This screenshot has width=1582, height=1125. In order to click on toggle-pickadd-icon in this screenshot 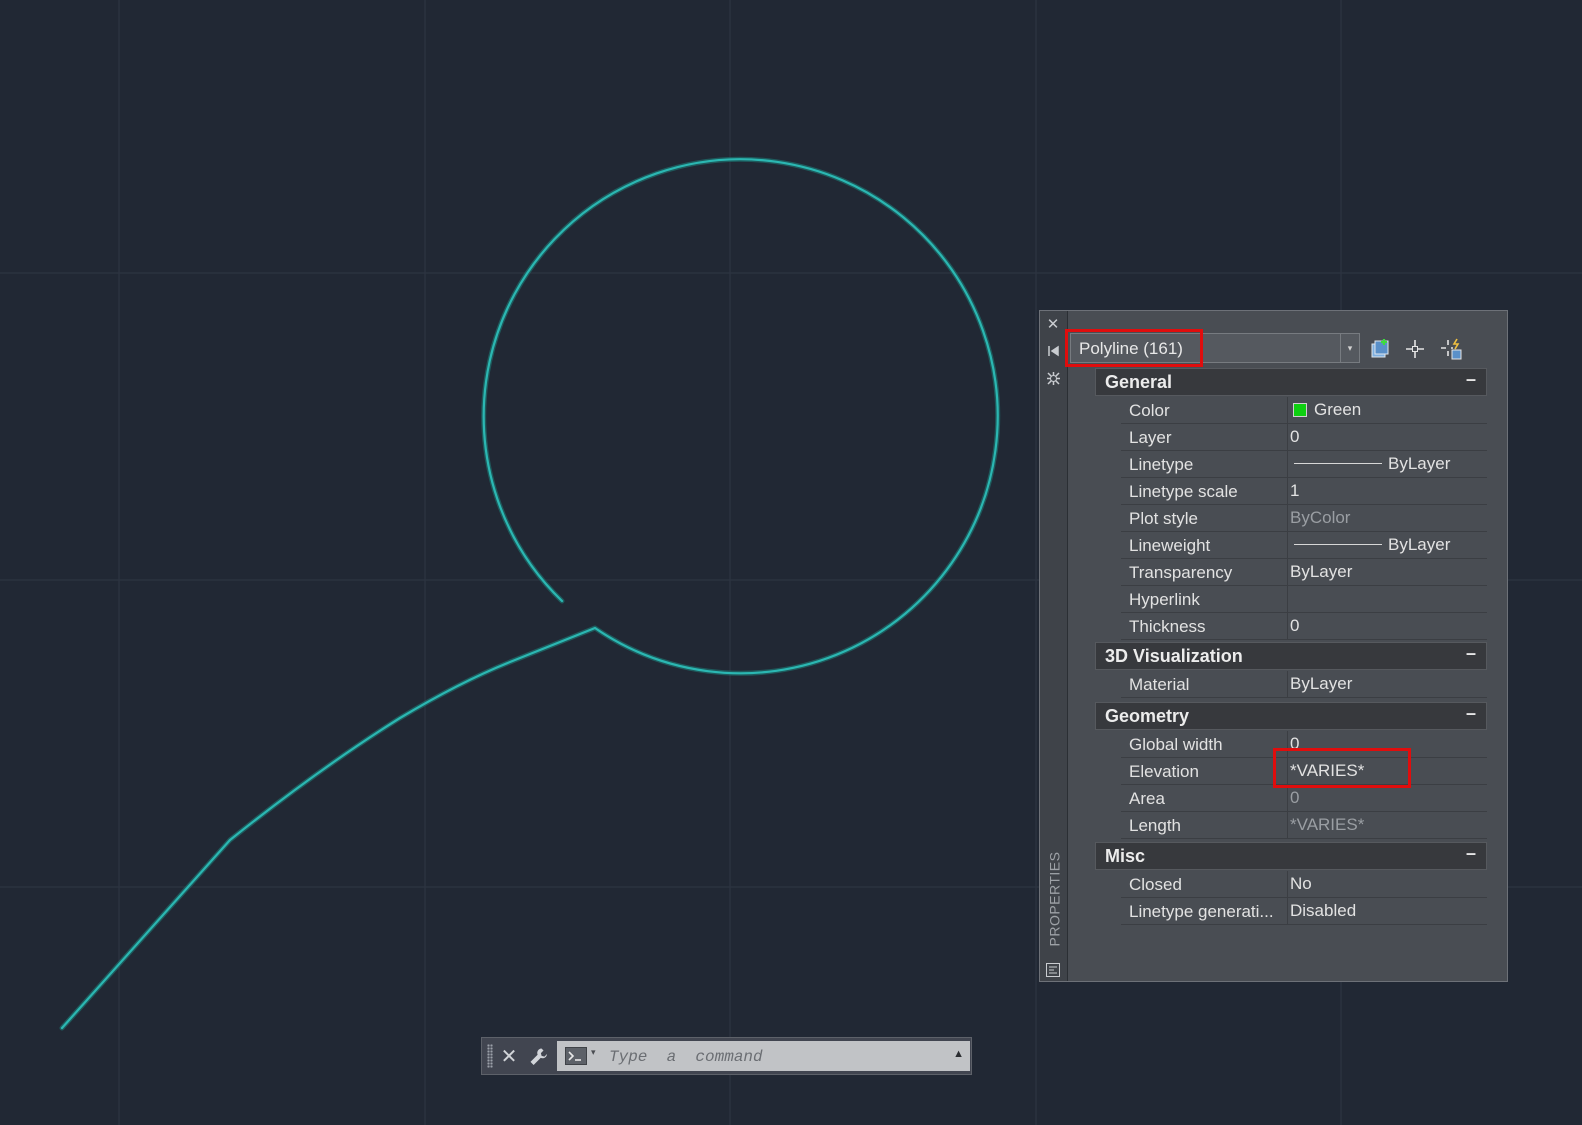, I will do `click(1451, 349)`.